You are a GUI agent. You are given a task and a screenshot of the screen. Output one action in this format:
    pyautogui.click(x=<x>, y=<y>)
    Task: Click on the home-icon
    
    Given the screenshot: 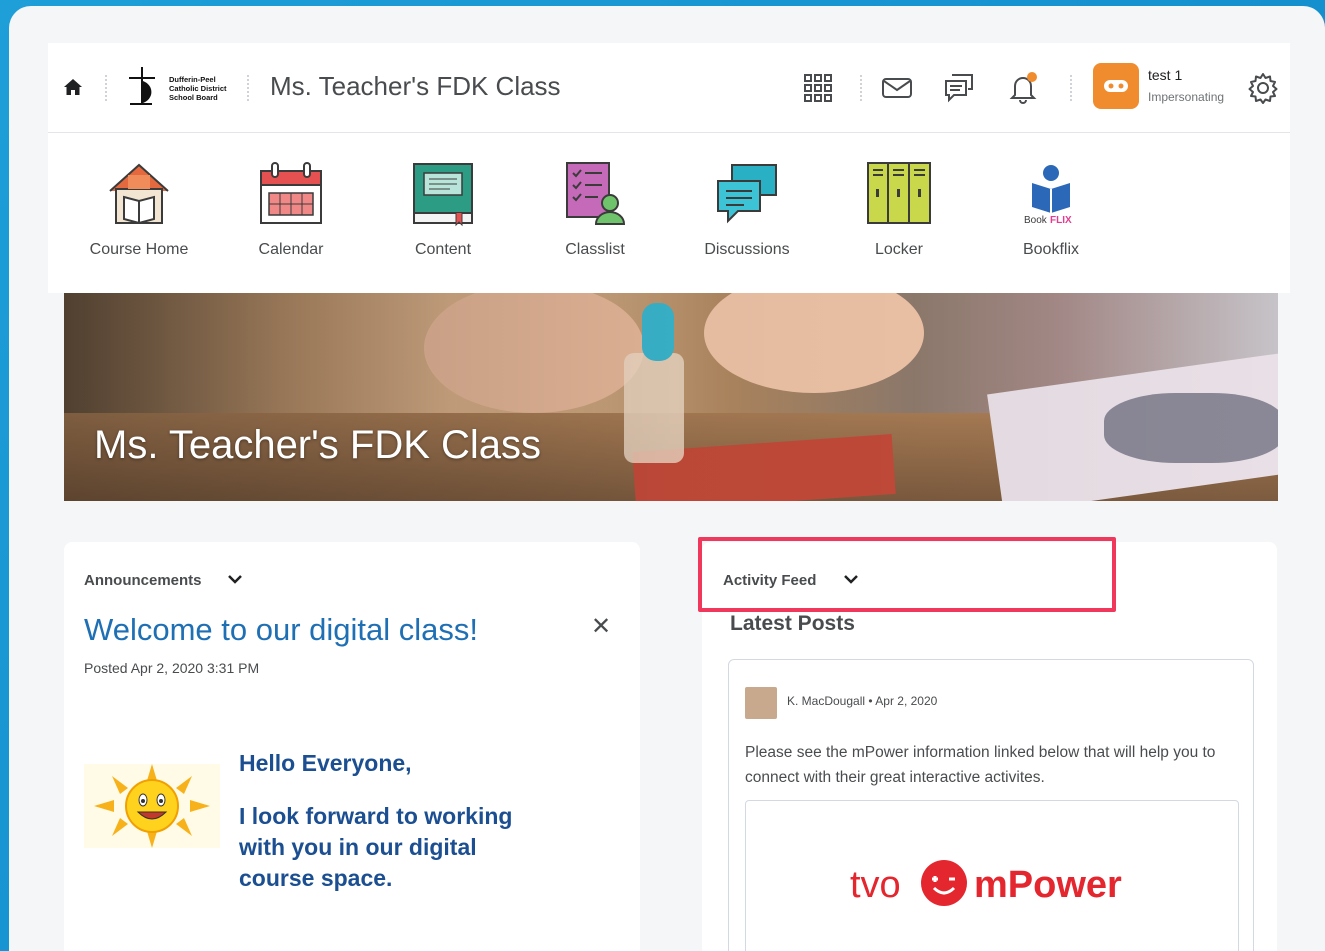 What is the action you would take?
    pyautogui.click(x=73, y=87)
    